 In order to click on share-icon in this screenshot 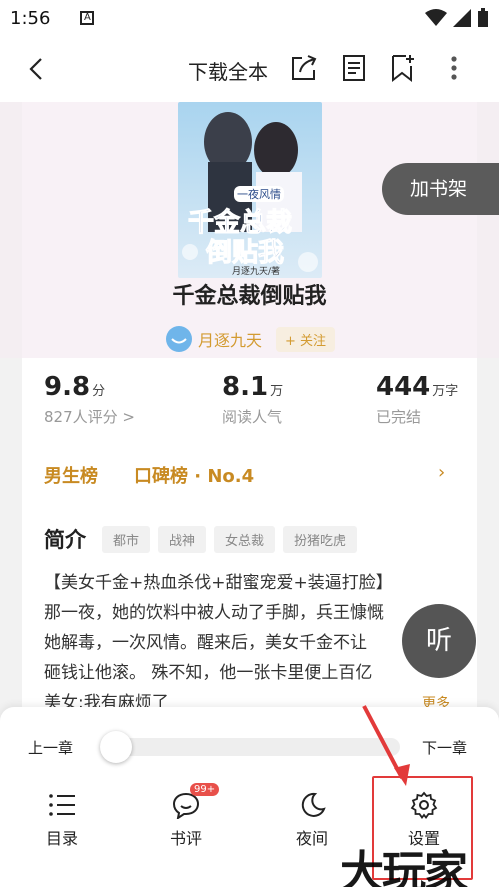, I will do `click(304, 68)`.